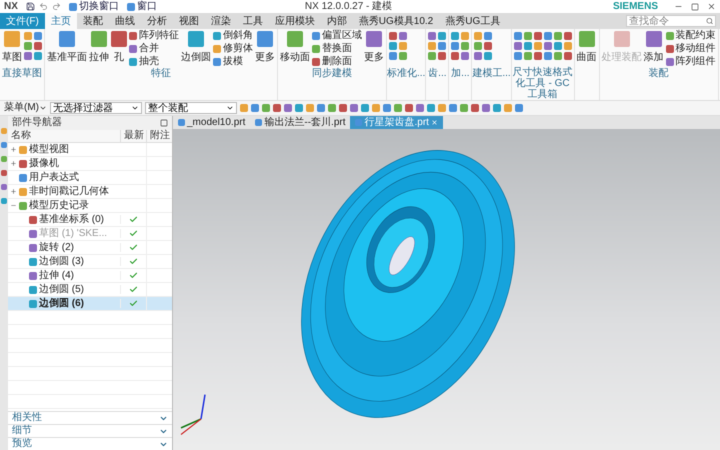 This screenshot has height=450, width=720. Describe the element at coordinates (59, 205) in the screenshot. I see `tree-item: 模型历史记录` at that location.